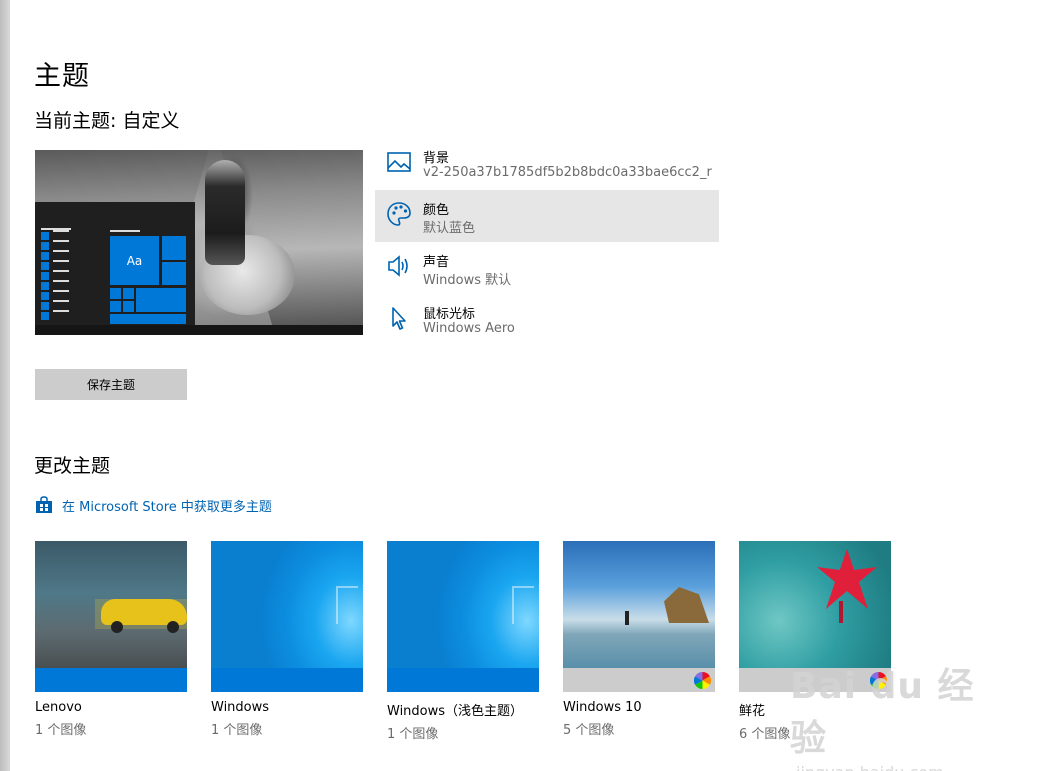 This screenshot has width=1042, height=771. I want to click on setting-cursor: 鼠标光标 Windows Aero, so click(547, 320).